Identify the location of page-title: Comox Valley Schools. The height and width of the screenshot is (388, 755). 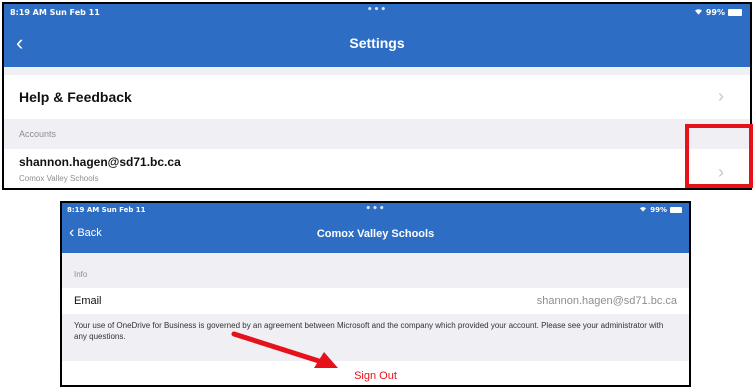
(375, 234).